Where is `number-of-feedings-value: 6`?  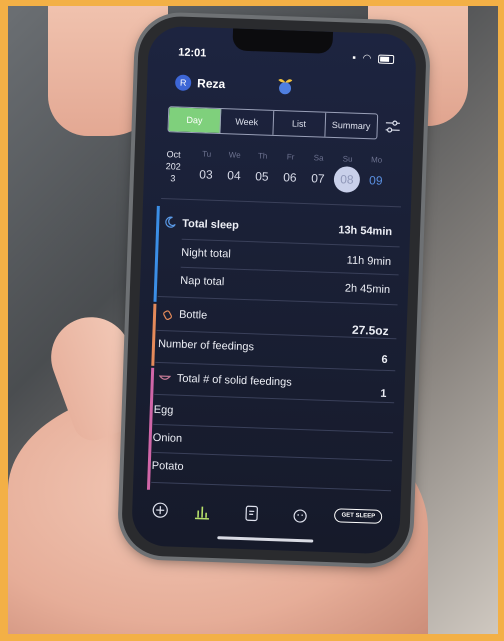
number-of-feedings-value: 6 is located at coordinates (384, 360).